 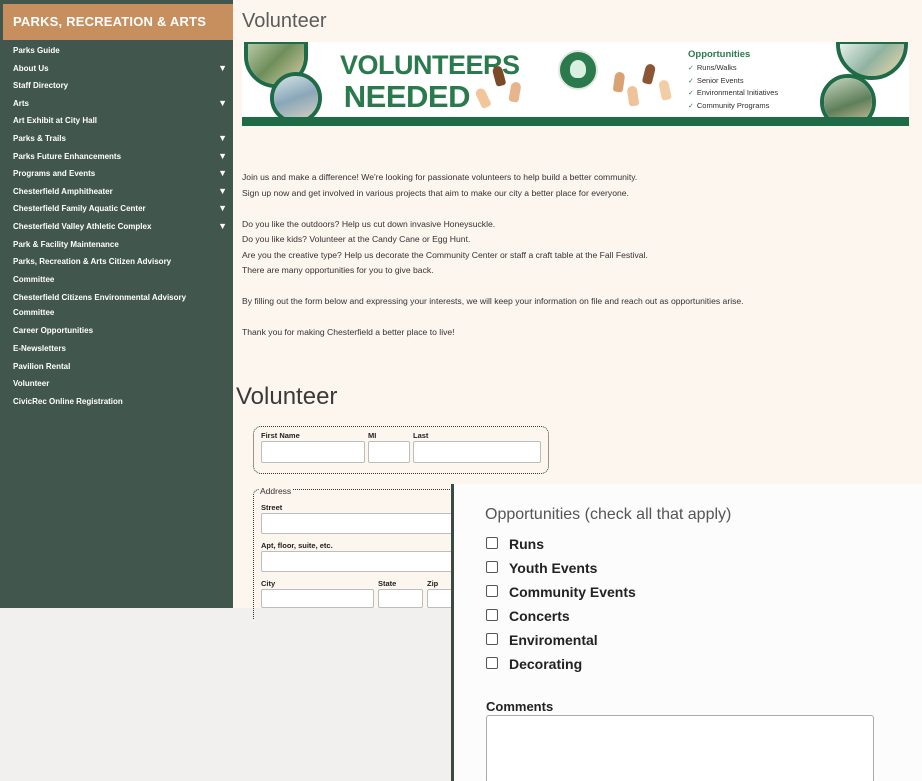 What do you see at coordinates (118, 22) in the screenshot?
I see `sidebar-header: PARKS, RECREATION & ARTS` at bounding box center [118, 22].